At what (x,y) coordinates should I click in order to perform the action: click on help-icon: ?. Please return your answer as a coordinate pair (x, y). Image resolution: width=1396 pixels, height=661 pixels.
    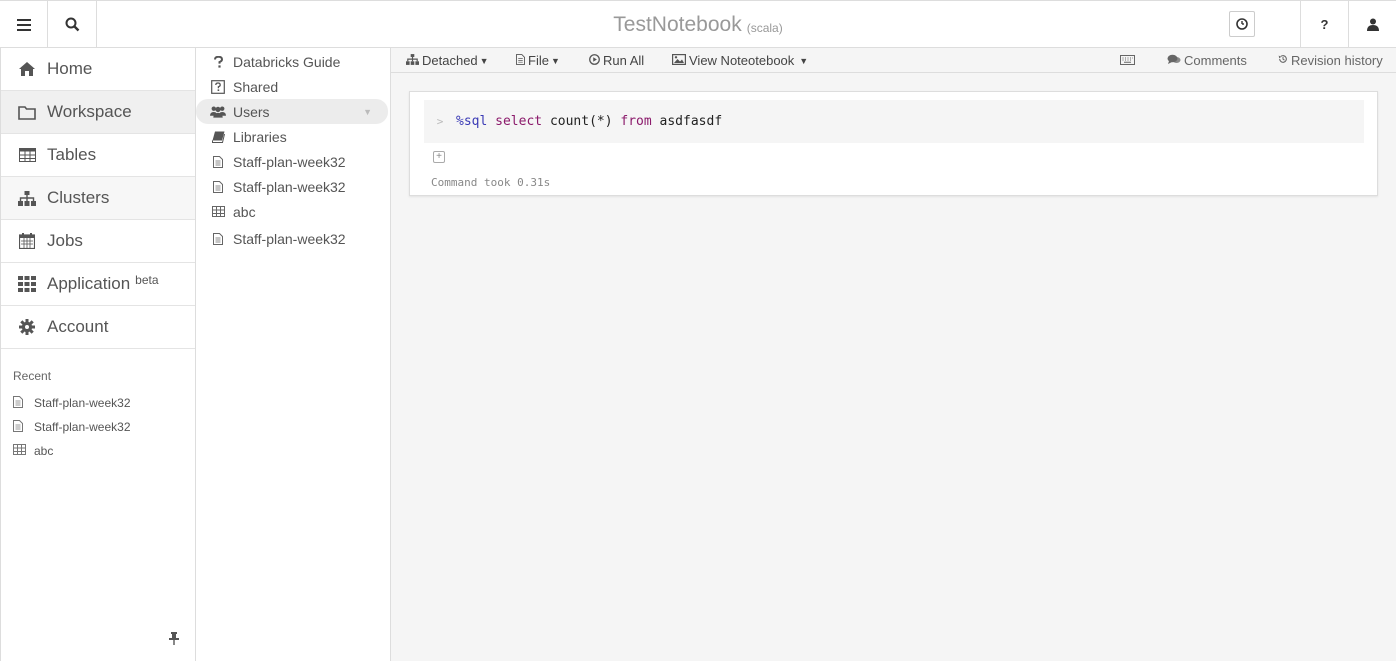
    Looking at the image, I should click on (1324, 24).